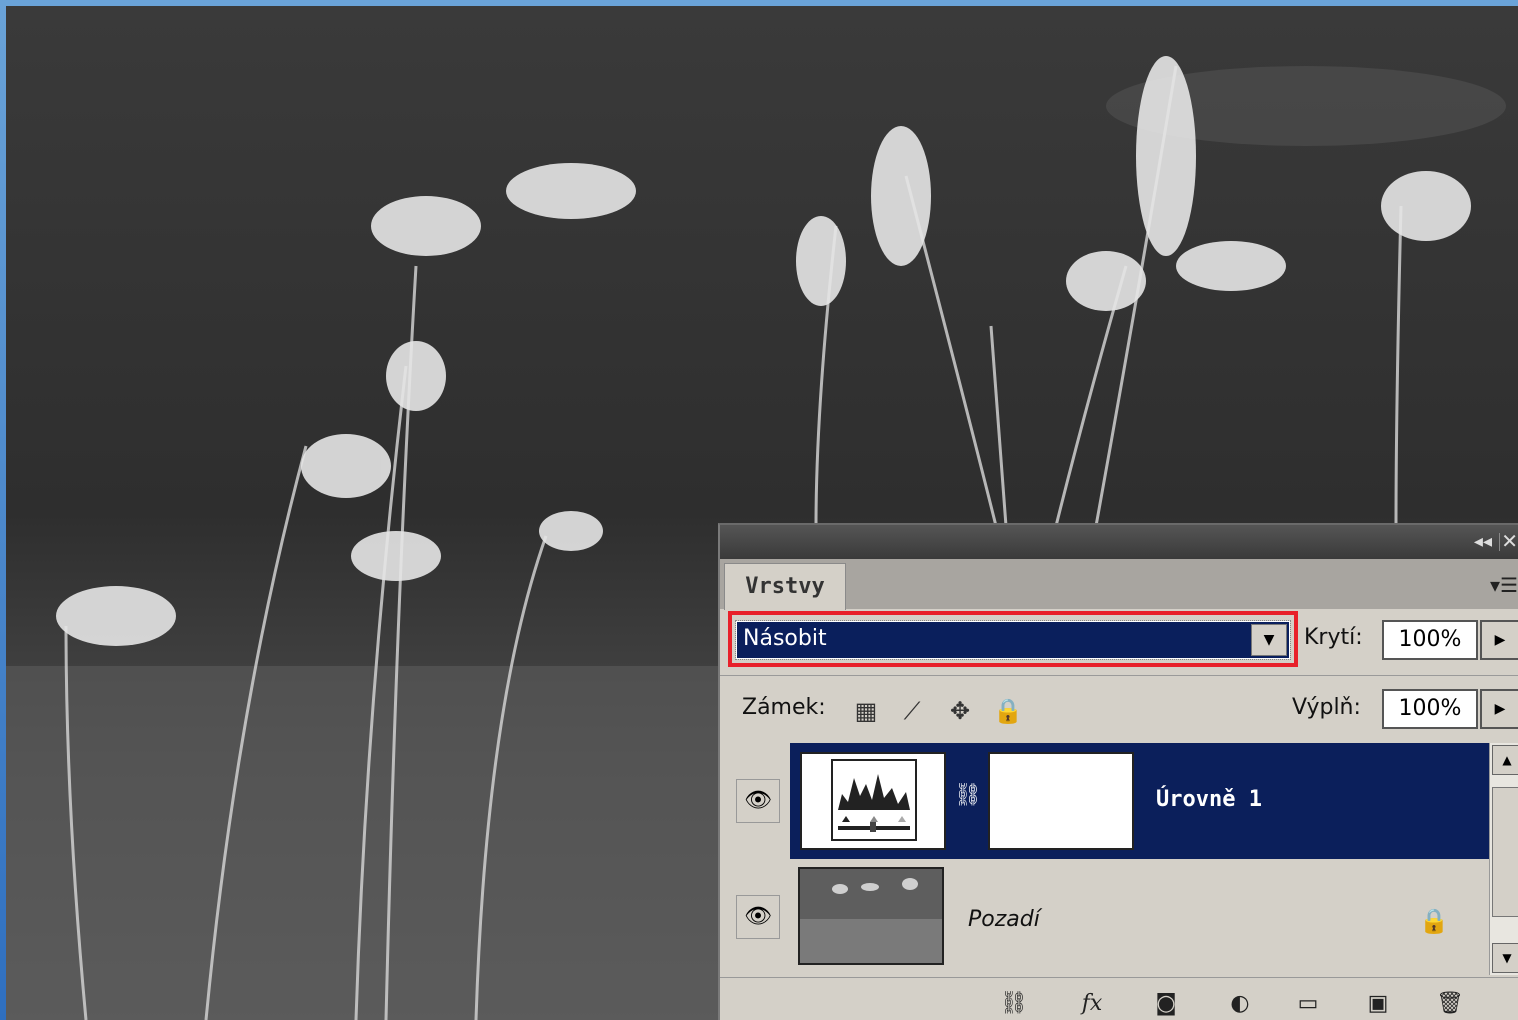 Image resolution: width=1518 pixels, height=1020 pixels. Describe the element at coordinates (1308, 1004) in the screenshot. I see `new-group-folder-icon: ▭` at that location.